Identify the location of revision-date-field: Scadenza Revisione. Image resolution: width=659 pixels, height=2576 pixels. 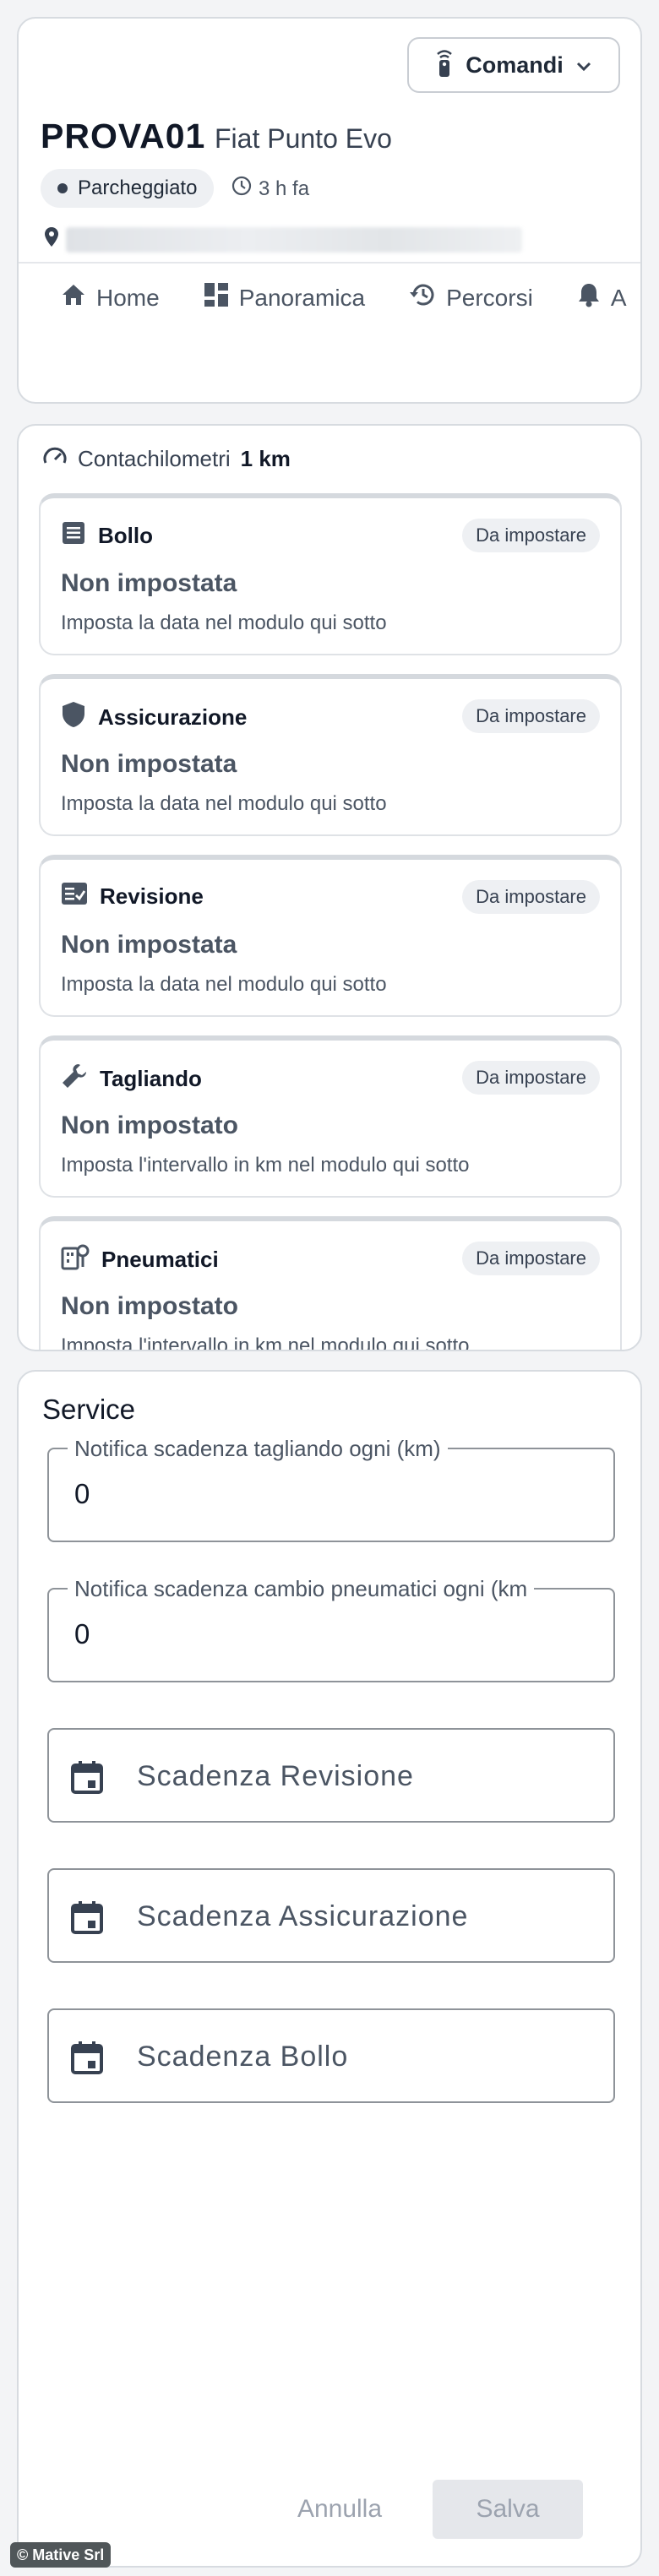
(331, 1775).